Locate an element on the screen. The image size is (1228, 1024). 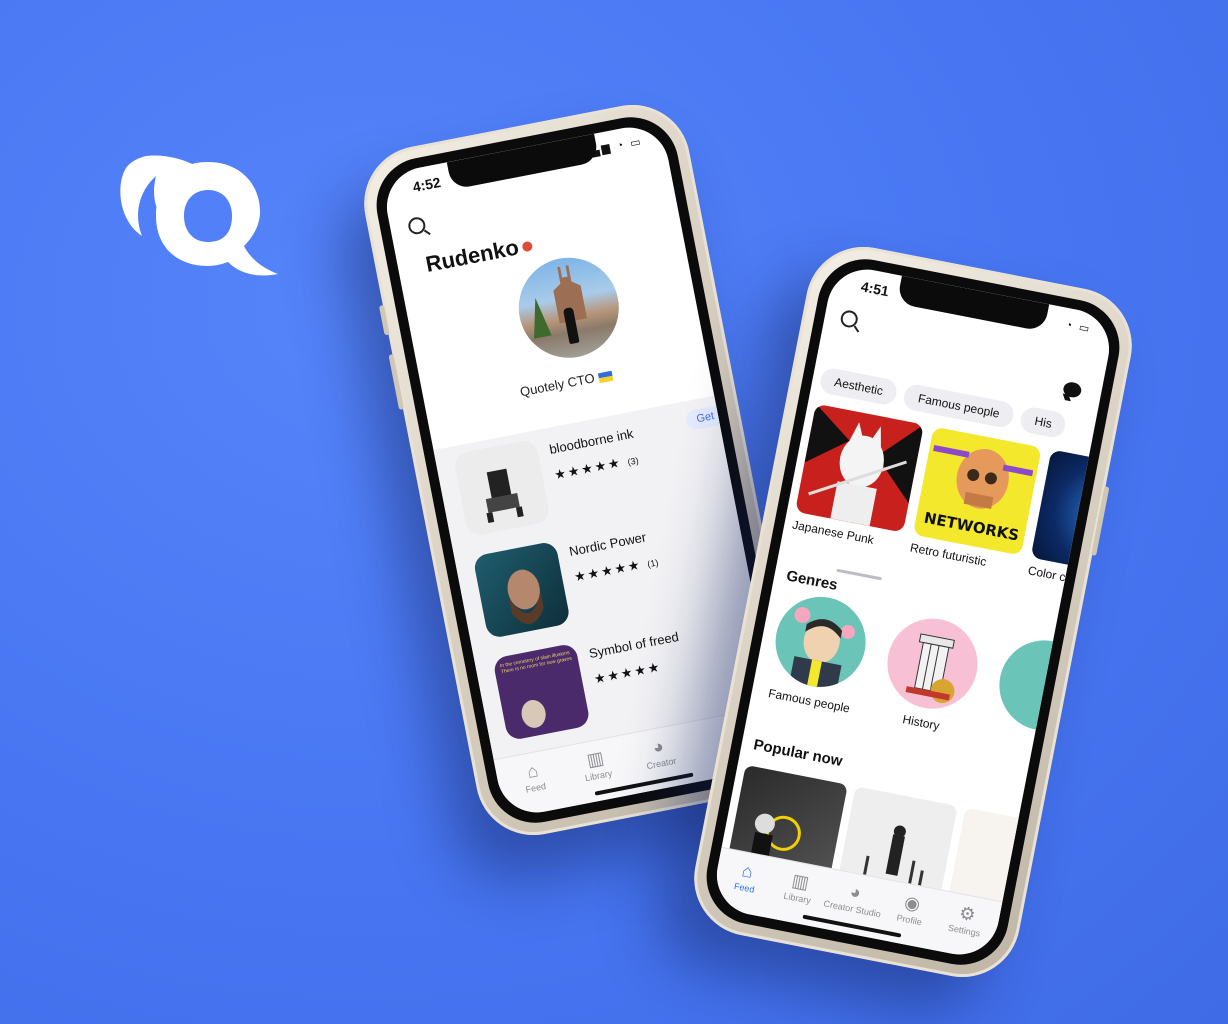
throne-illustration is located at coordinates (504, 496).